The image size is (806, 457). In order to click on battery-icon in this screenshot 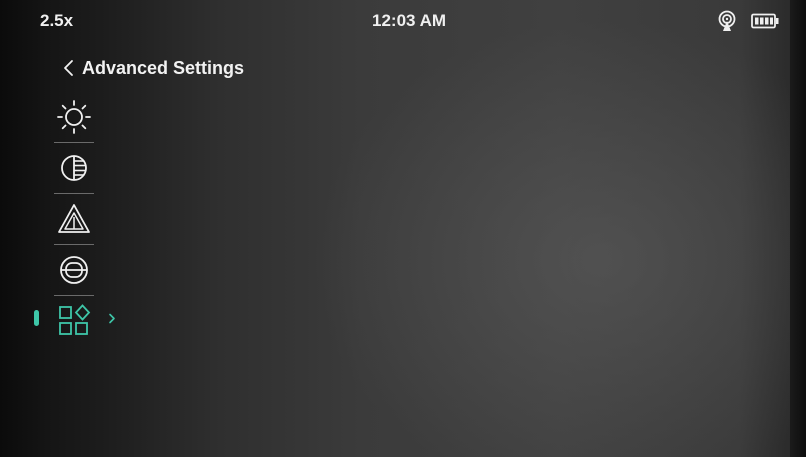, I will do `click(765, 21)`.